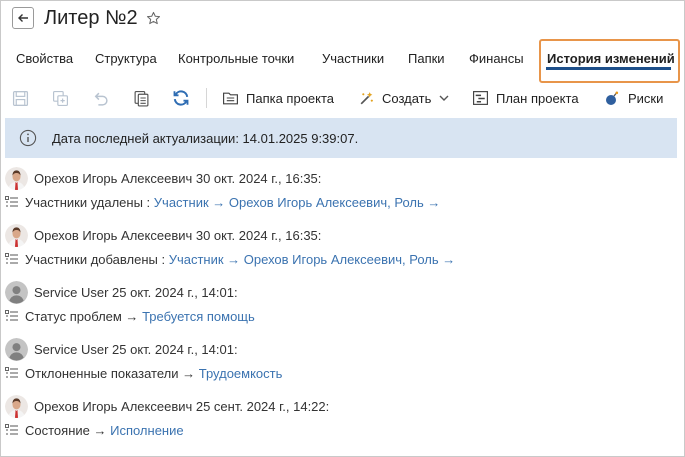 The width and height of the screenshot is (685, 457). What do you see at coordinates (28, 138) in the screenshot?
I see `info-icon` at bounding box center [28, 138].